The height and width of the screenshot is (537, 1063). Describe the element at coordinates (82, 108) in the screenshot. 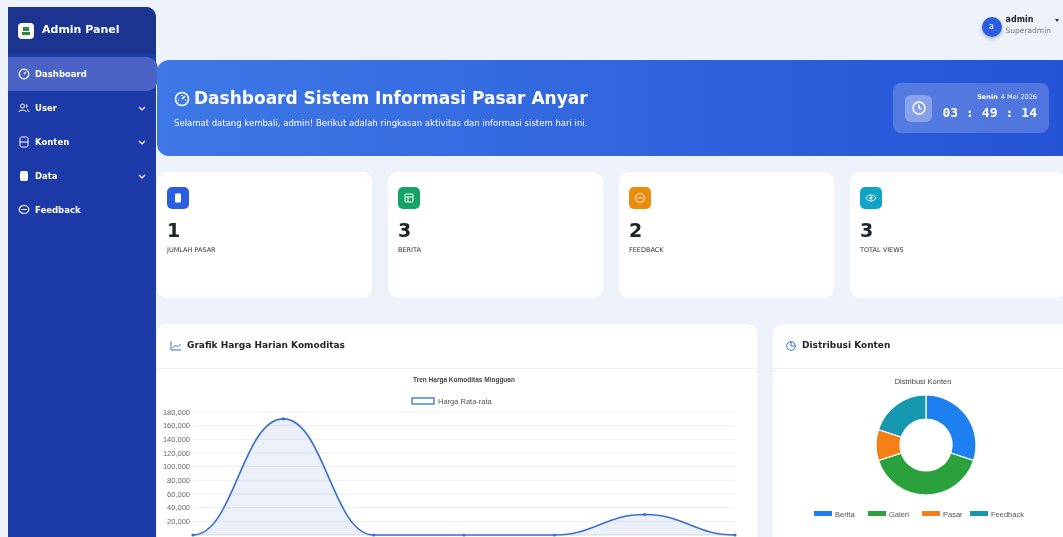

I see `sidebar-item: User` at that location.